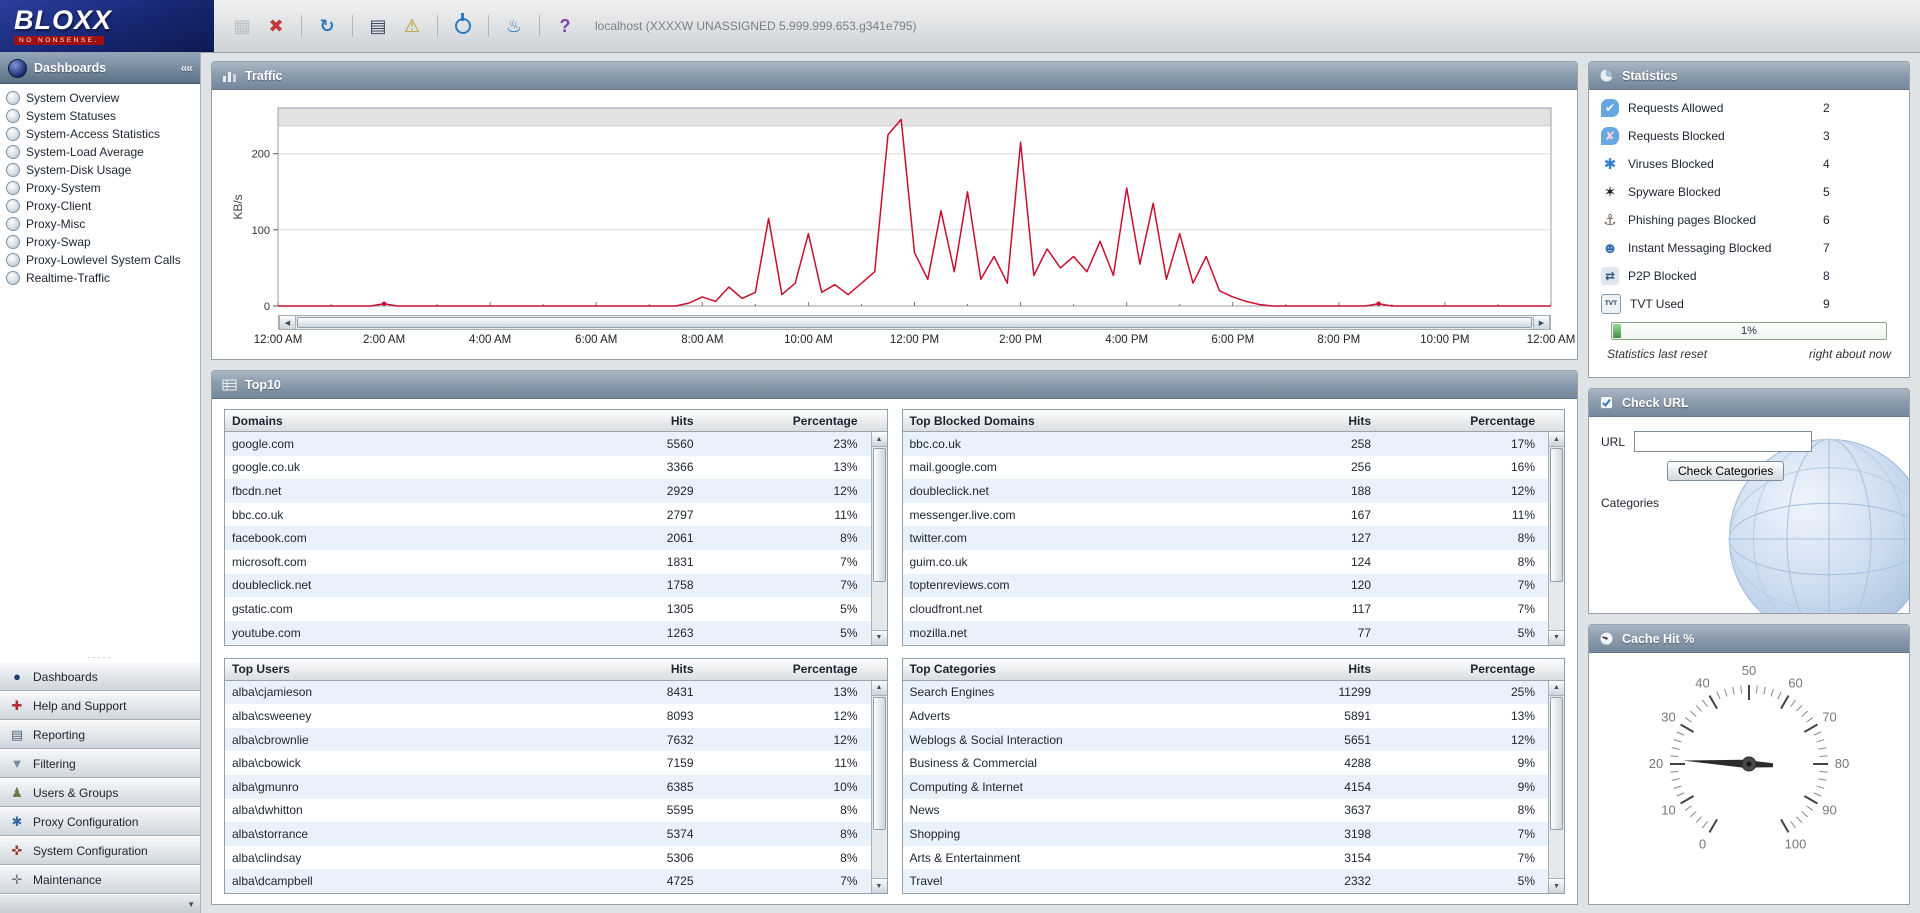 The image size is (1920, 913). Describe the element at coordinates (17, 763) in the screenshot. I see `filtering-icon: ▼` at that location.